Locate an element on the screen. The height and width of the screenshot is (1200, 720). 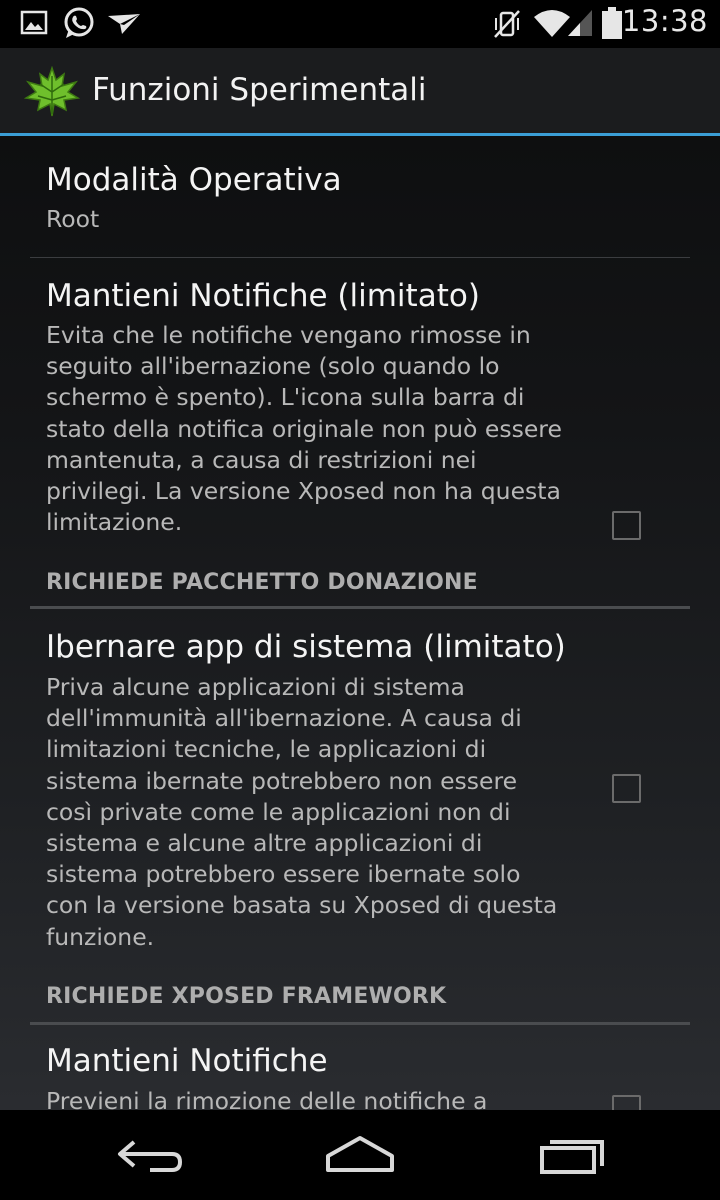
summary-line: limitazioni tecniche, le applicazioni di is located at coordinates (266, 749).